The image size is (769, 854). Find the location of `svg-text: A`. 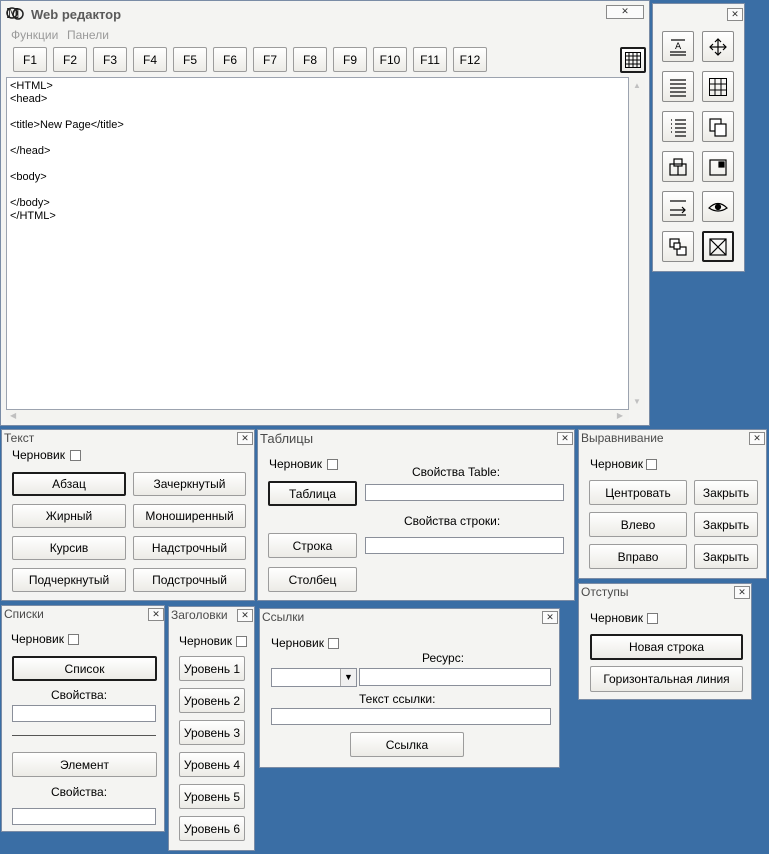

svg-text: A is located at coordinates (678, 47).